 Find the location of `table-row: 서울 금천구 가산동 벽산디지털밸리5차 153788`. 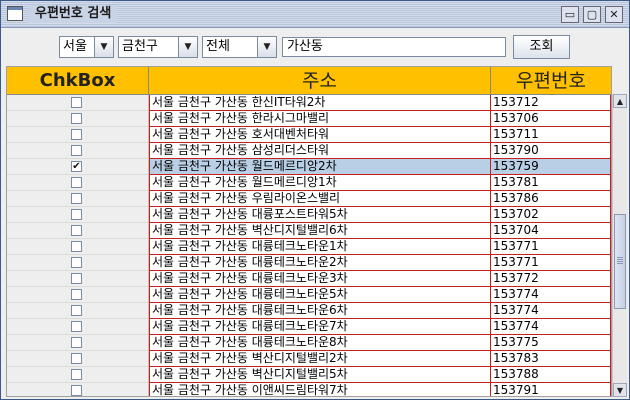

table-row: 서울 금천구 가산동 벽산디지털밸리5차 153788 is located at coordinates (309, 375).